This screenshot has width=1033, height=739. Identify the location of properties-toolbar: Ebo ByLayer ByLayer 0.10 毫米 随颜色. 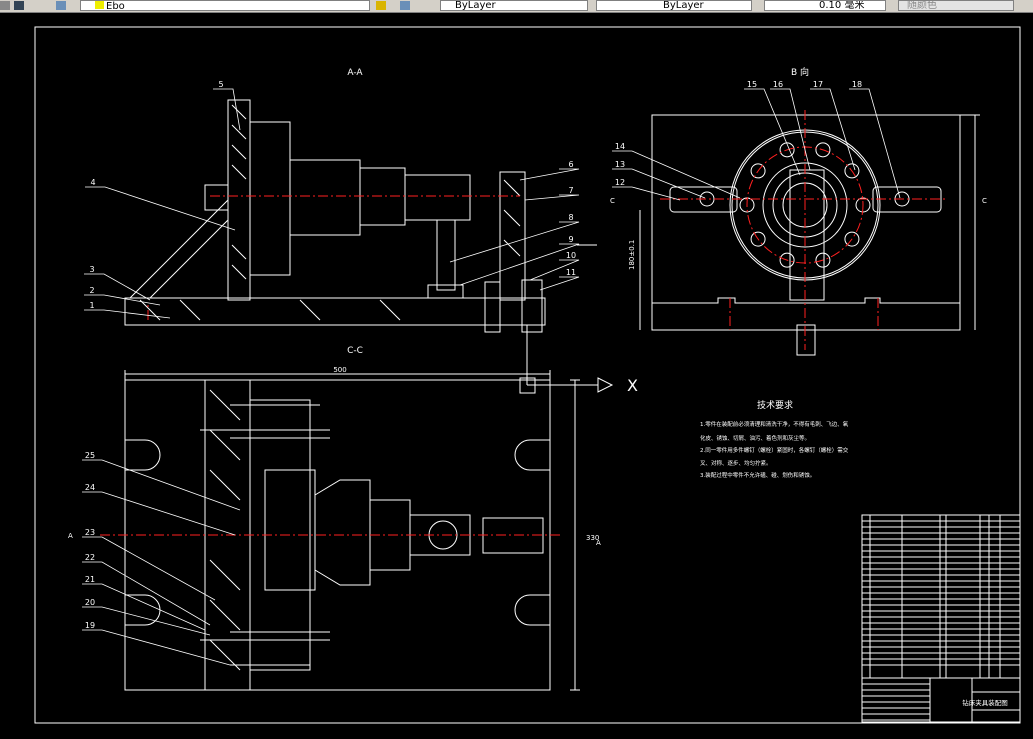
(516, 6).